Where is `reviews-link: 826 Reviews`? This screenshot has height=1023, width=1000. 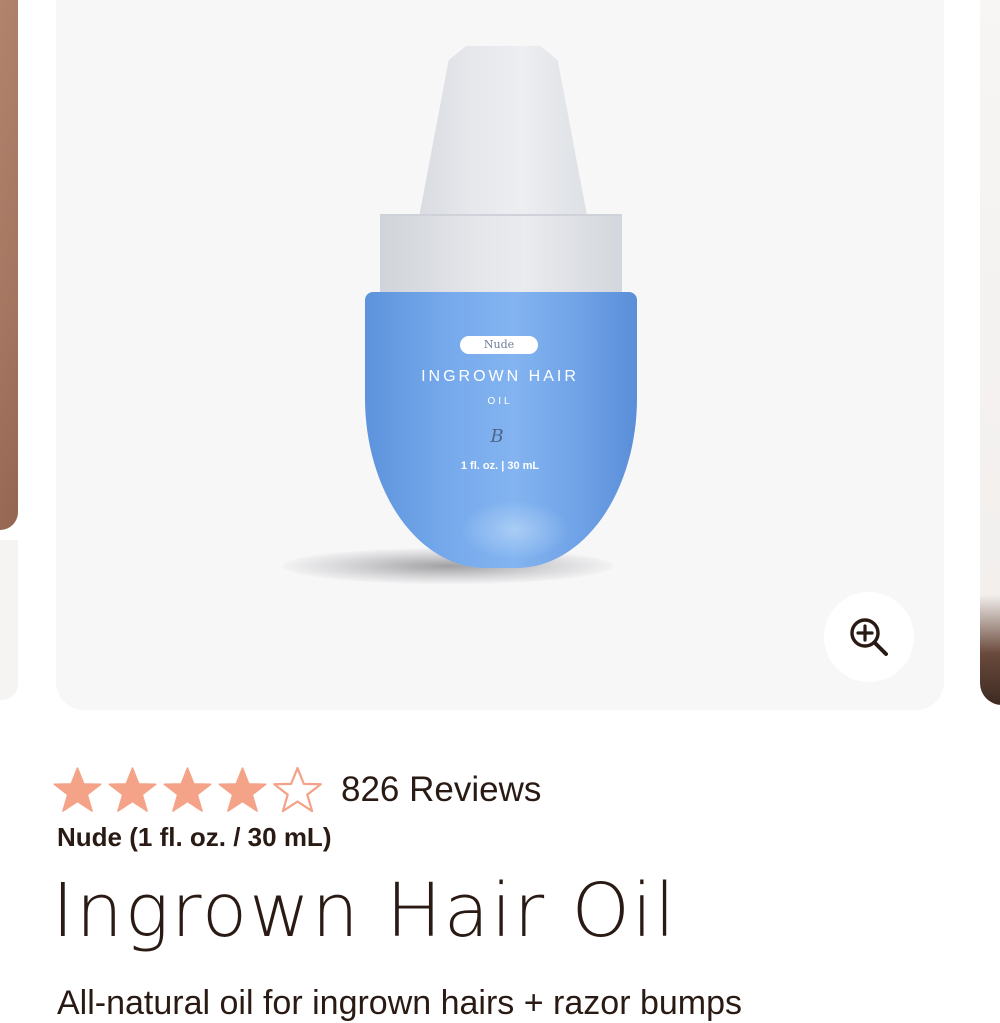 reviews-link: 826 Reviews is located at coordinates (441, 790).